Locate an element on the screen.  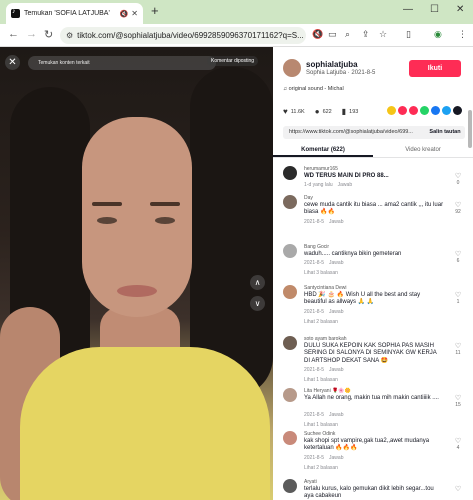
comment-username: Suchee Odink is located at coordinates (319, 434).